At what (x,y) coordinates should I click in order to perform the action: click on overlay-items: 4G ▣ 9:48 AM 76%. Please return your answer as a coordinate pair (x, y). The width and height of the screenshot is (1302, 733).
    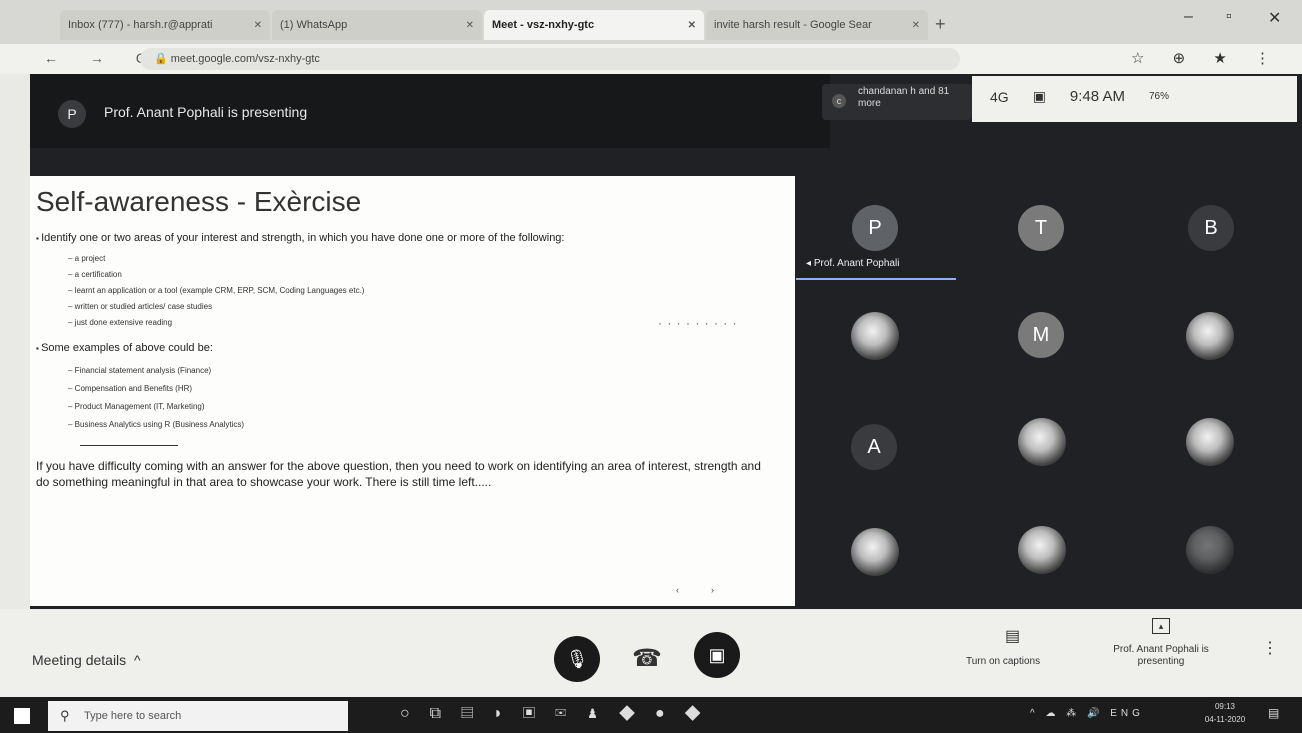
    Looking at the image, I should click on (1079, 96).